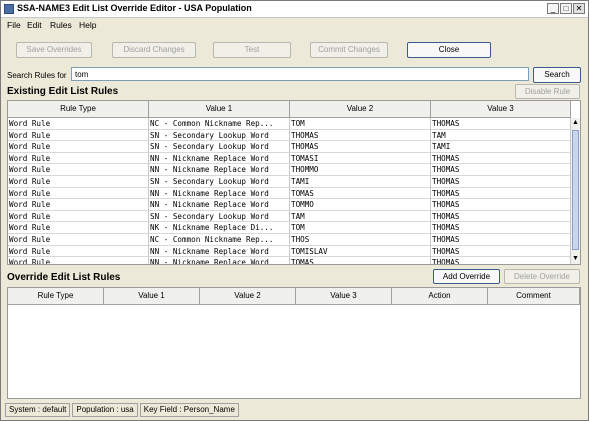  Describe the element at coordinates (248, 296) in the screenshot. I see `override-column-value-2: Value 2` at that location.